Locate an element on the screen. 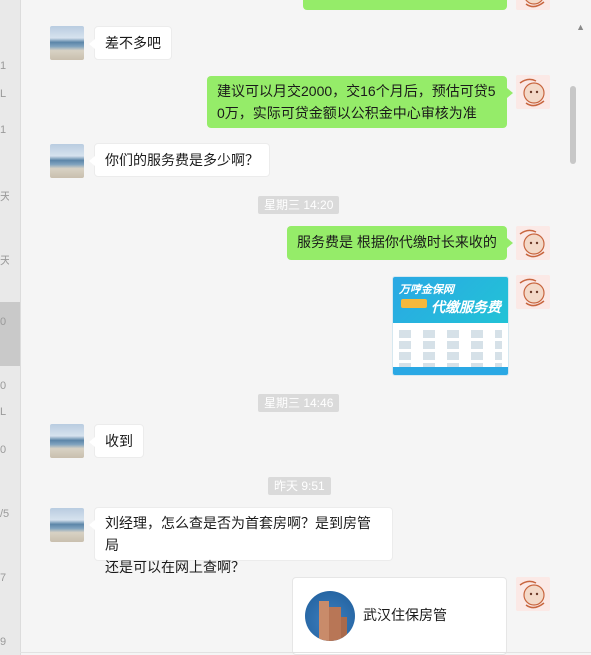 The height and width of the screenshot is (655, 591). scroll-up-arrow-icon: ▲ is located at coordinates (580, 27).